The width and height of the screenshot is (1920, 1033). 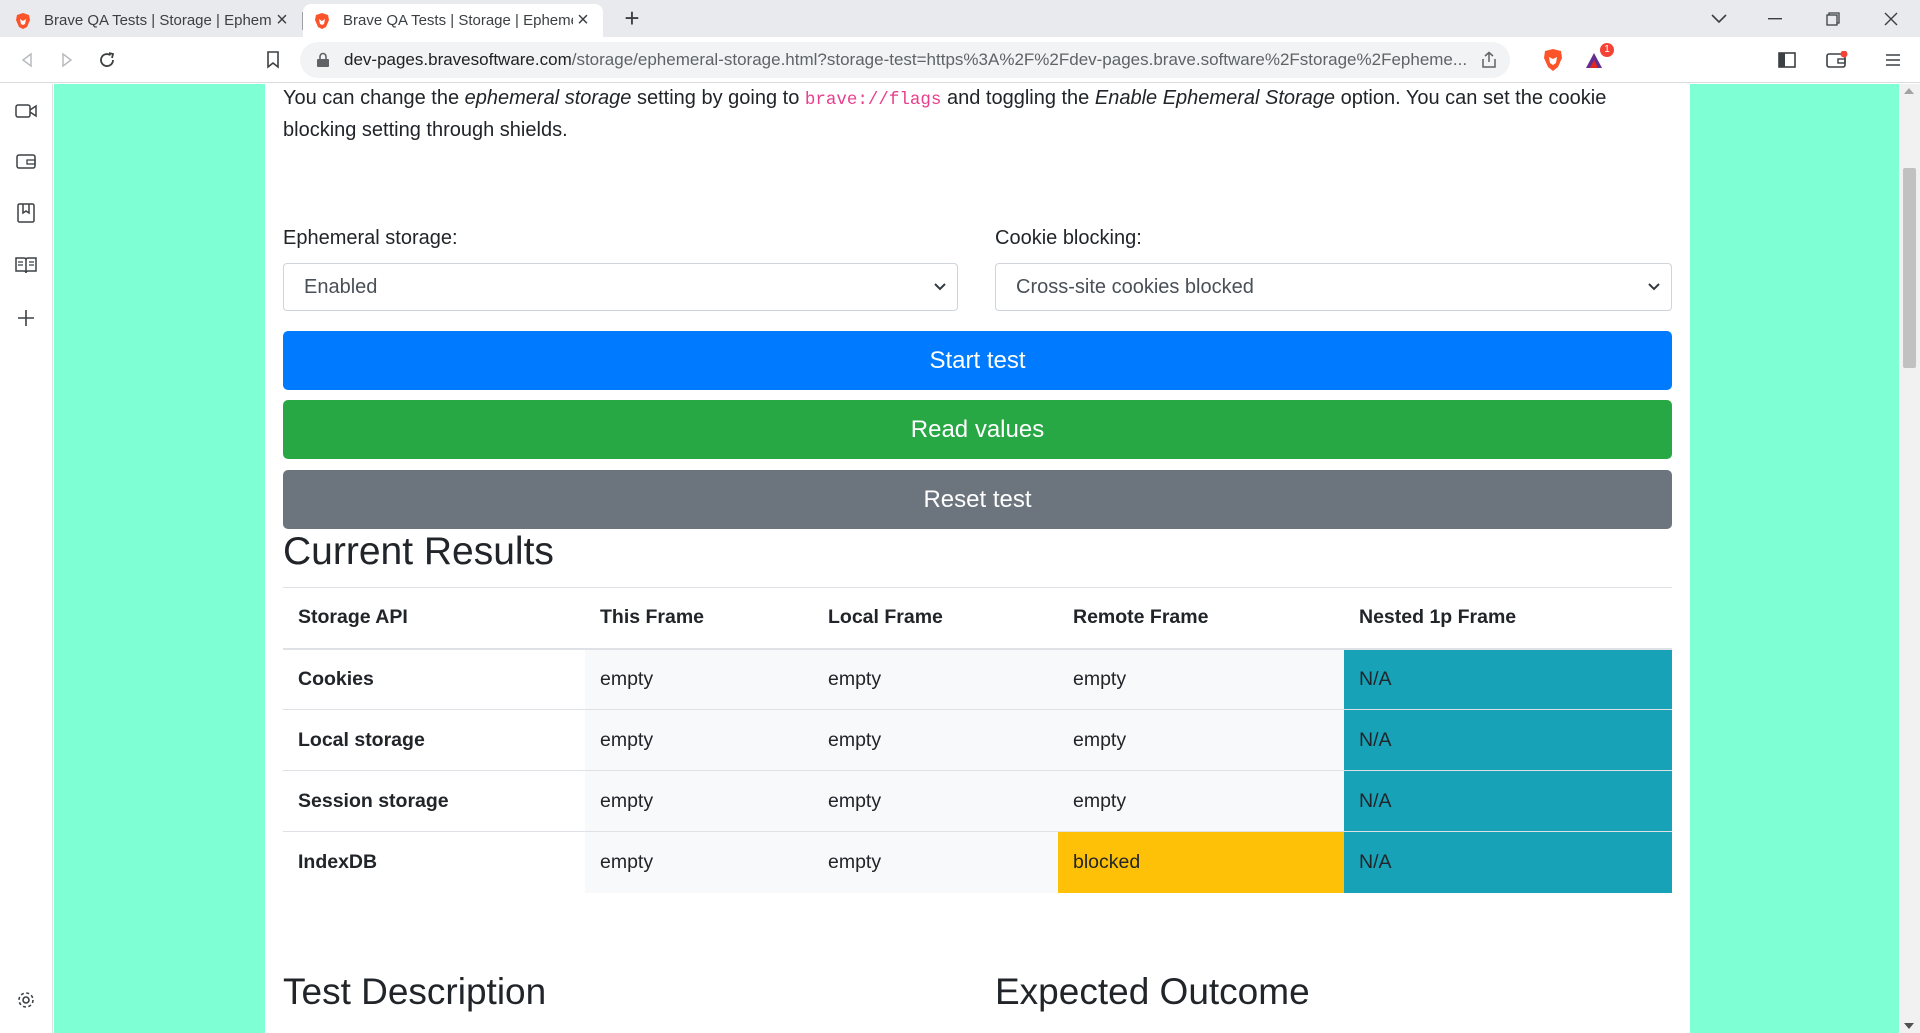 I want to click on forward-icon, so click(x=67, y=60).